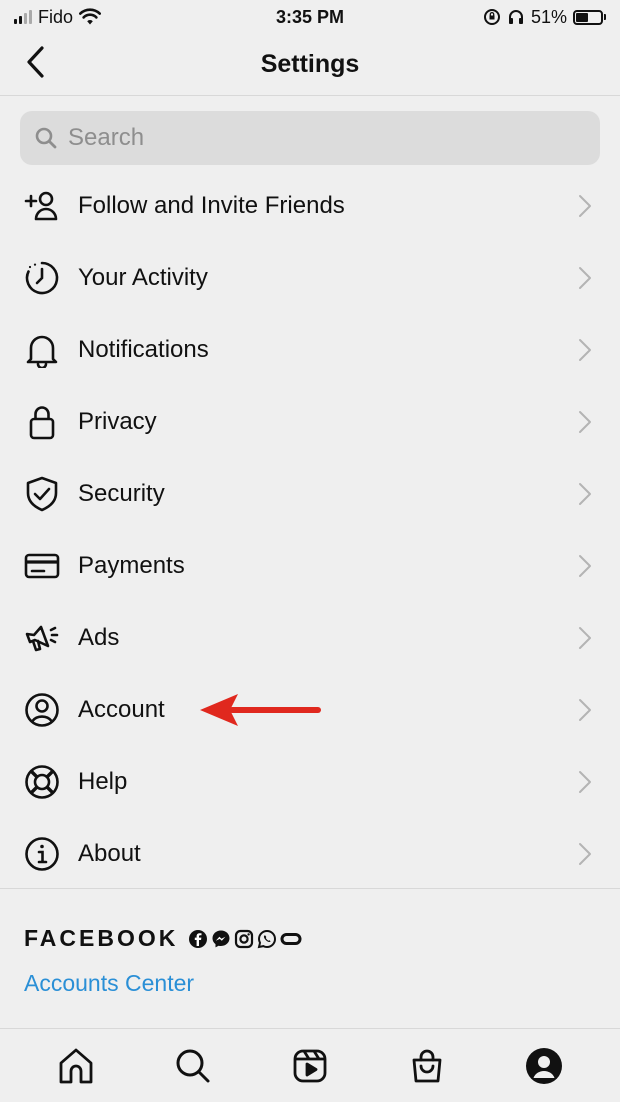 The image size is (620, 1102). I want to click on lifebuoy-icon, so click(42, 782).